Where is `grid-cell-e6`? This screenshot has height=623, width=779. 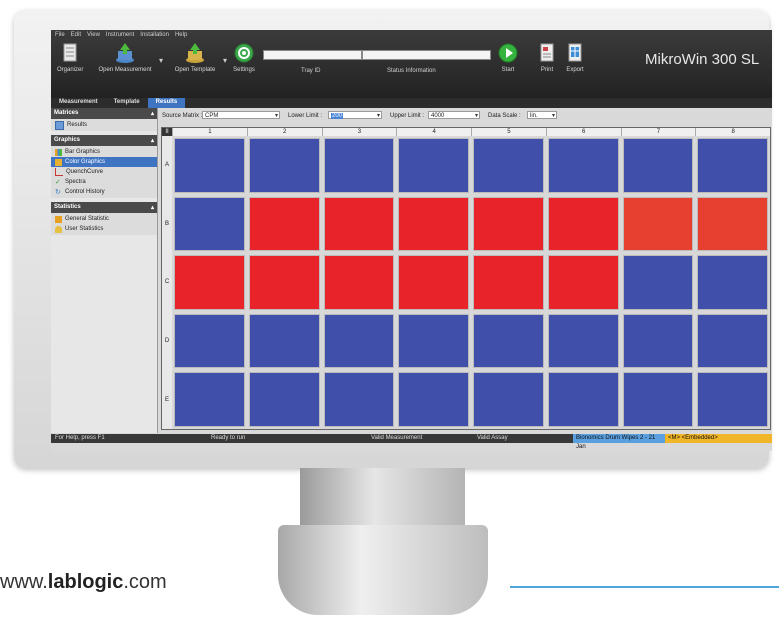 grid-cell-e6 is located at coordinates (583, 399).